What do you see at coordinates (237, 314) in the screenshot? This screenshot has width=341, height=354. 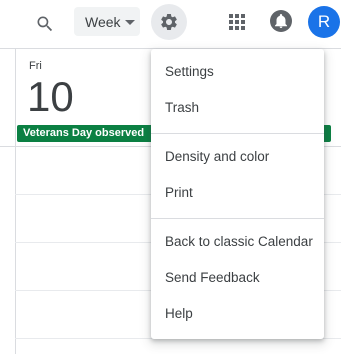 I see `menu-item-help: Help` at bounding box center [237, 314].